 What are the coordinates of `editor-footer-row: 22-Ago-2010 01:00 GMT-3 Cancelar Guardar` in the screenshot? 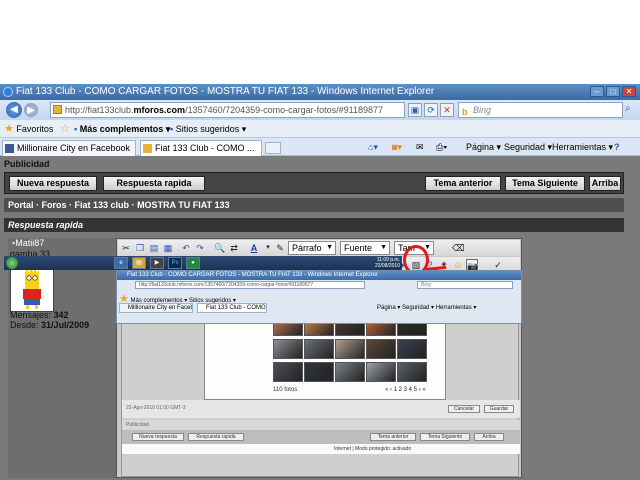 It's located at (321, 409).